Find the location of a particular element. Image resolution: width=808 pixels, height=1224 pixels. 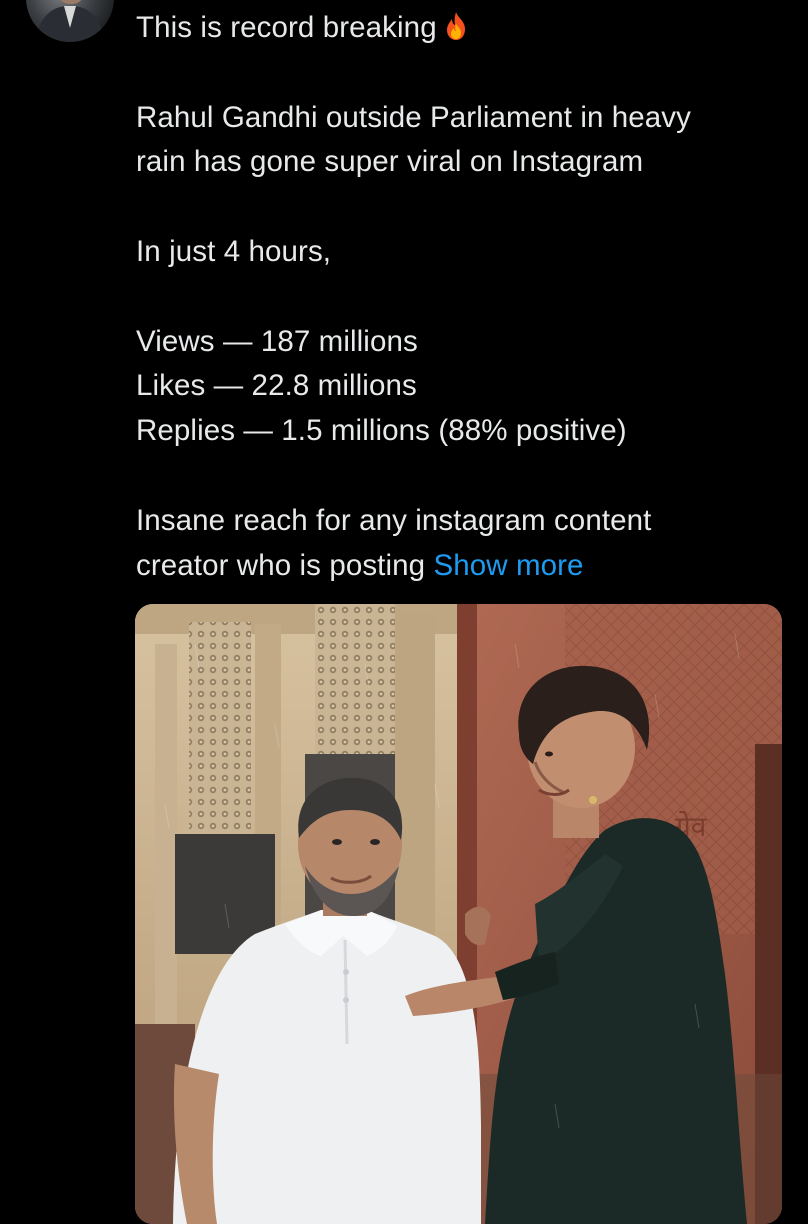

tweet-line-12: Insane reach for any instagram content is located at coordinates (394, 520).